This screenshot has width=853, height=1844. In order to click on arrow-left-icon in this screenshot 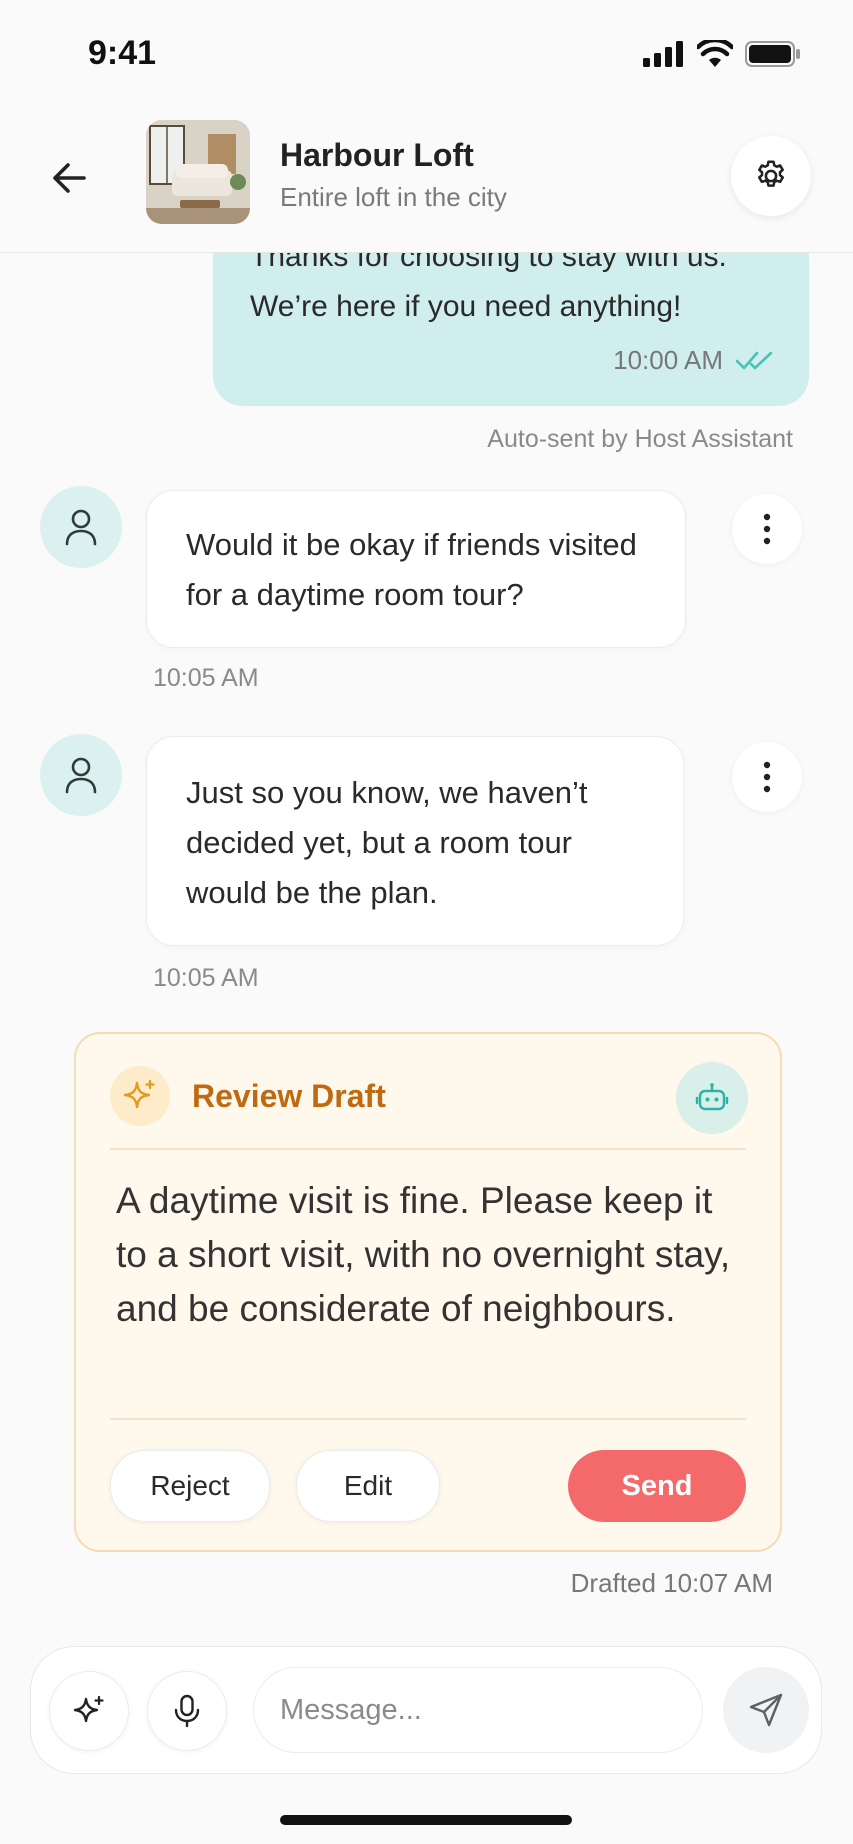, I will do `click(69, 178)`.